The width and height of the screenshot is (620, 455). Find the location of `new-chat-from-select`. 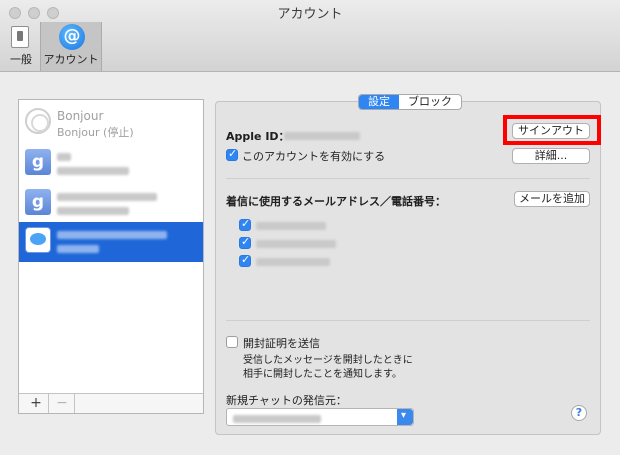

new-chat-from-select is located at coordinates (320, 417).